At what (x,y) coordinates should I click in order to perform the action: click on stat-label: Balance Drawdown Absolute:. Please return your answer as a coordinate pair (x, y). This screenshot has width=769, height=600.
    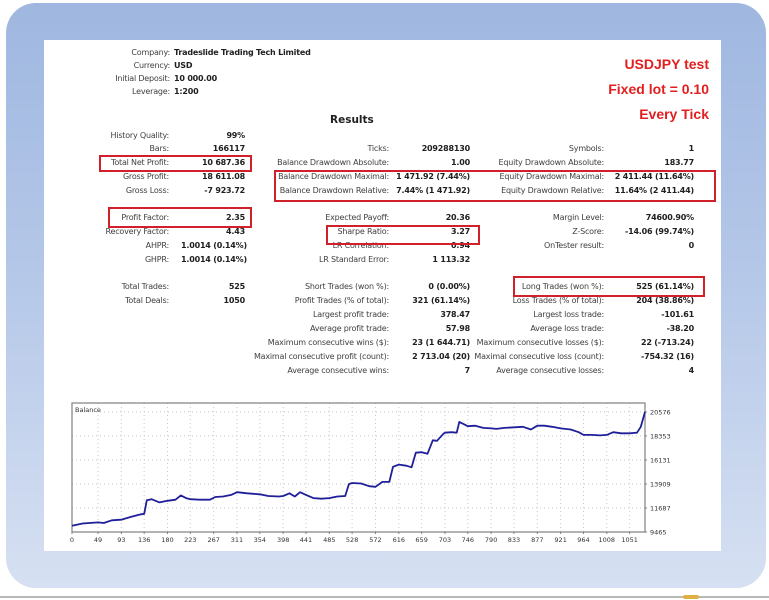
    Looking at the image, I should click on (333, 162).